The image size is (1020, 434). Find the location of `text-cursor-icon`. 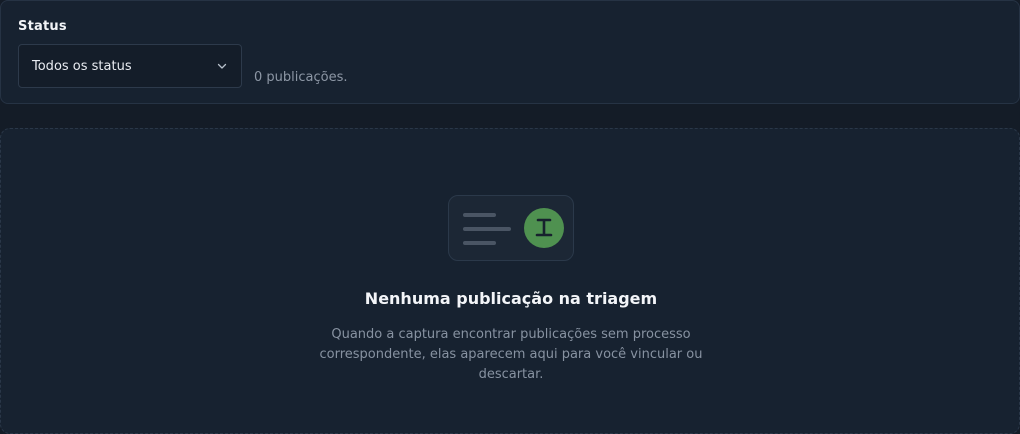

text-cursor-icon is located at coordinates (544, 228).